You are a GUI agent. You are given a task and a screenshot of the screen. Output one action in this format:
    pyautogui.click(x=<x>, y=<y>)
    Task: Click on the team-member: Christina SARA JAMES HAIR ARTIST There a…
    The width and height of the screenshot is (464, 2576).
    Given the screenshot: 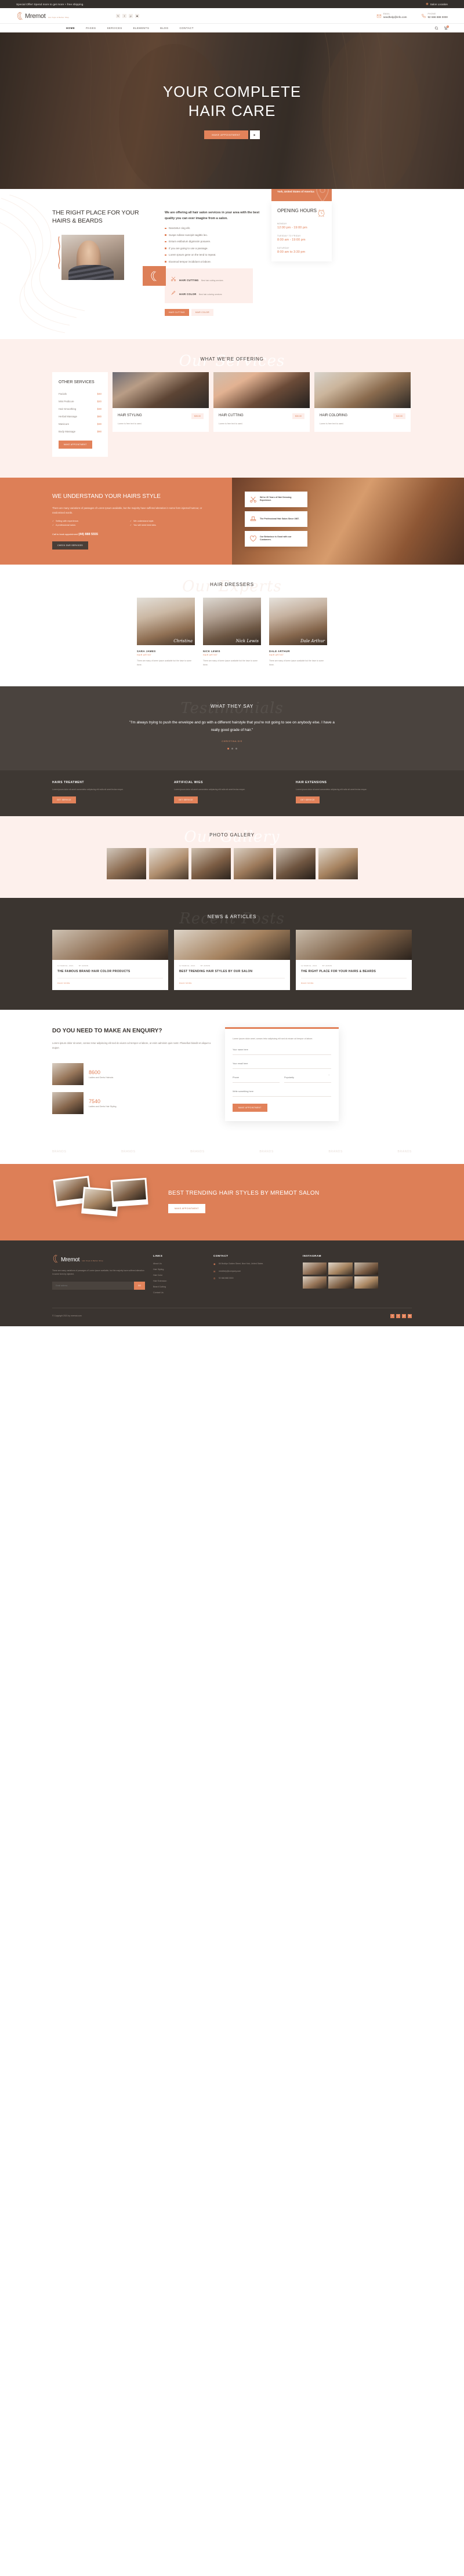 What is the action you would take?
    pyautogui.click(x=166, y=632)
    